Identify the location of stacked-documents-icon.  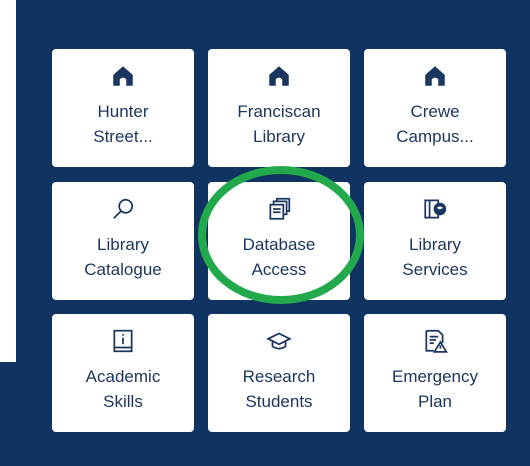
(279, 209).